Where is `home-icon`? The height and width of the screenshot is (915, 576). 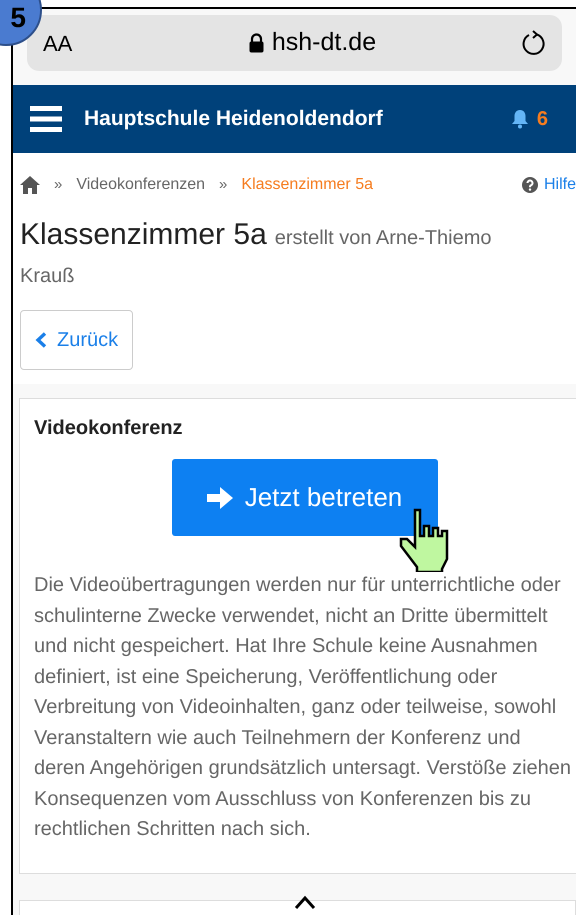 home-icon is located at coordinates (30, 185).